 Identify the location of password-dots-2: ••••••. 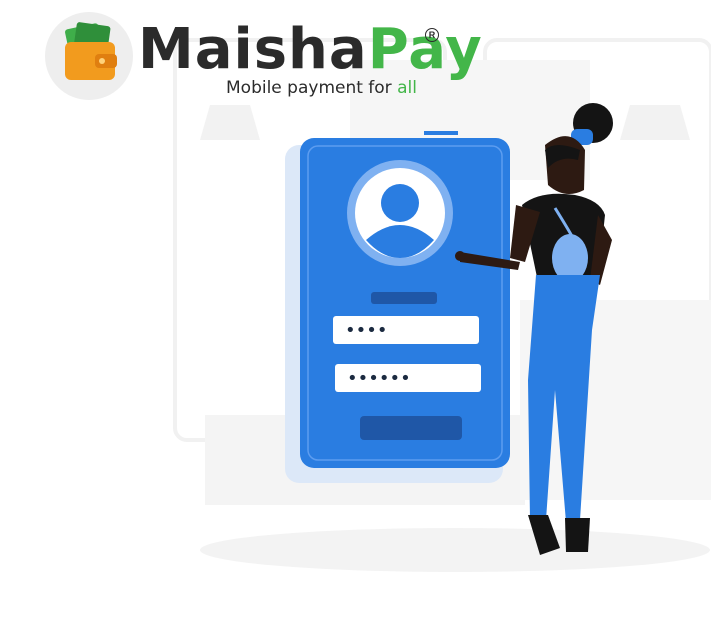
(379, 378).